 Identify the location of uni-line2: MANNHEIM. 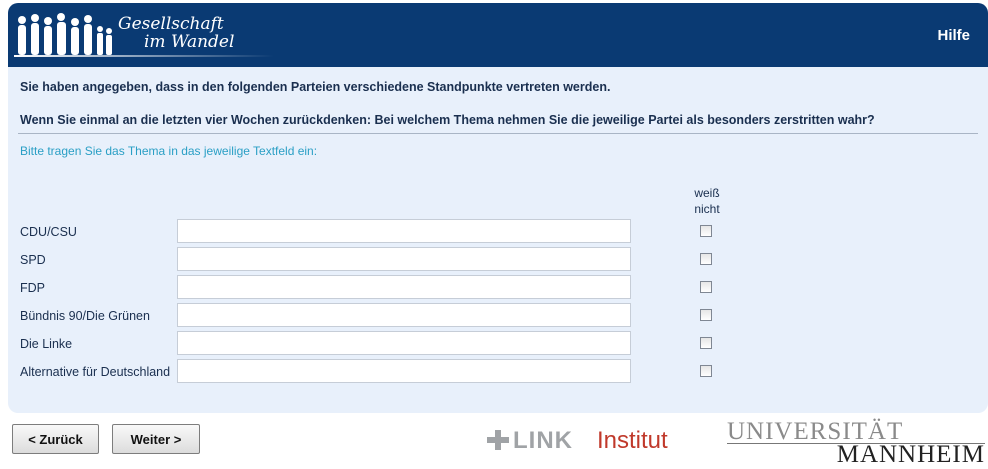
(910, 454).